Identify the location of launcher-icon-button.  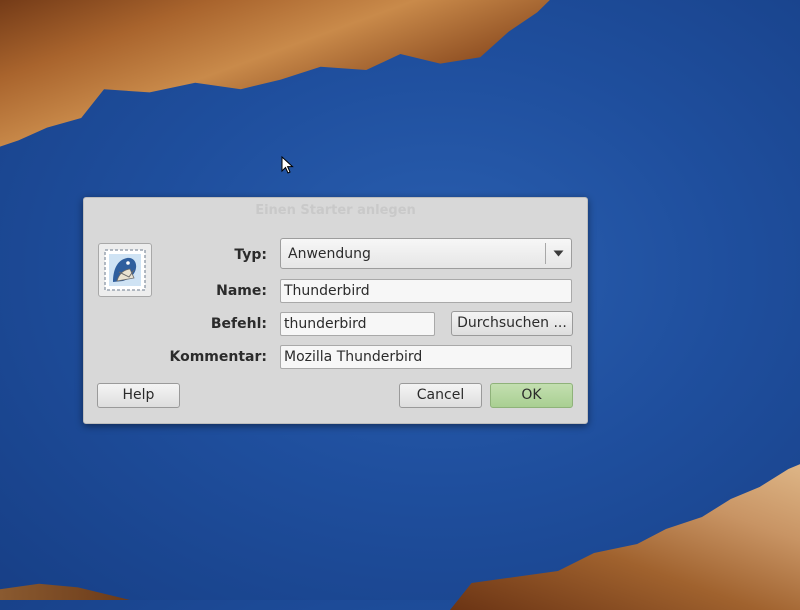
(125, 270).